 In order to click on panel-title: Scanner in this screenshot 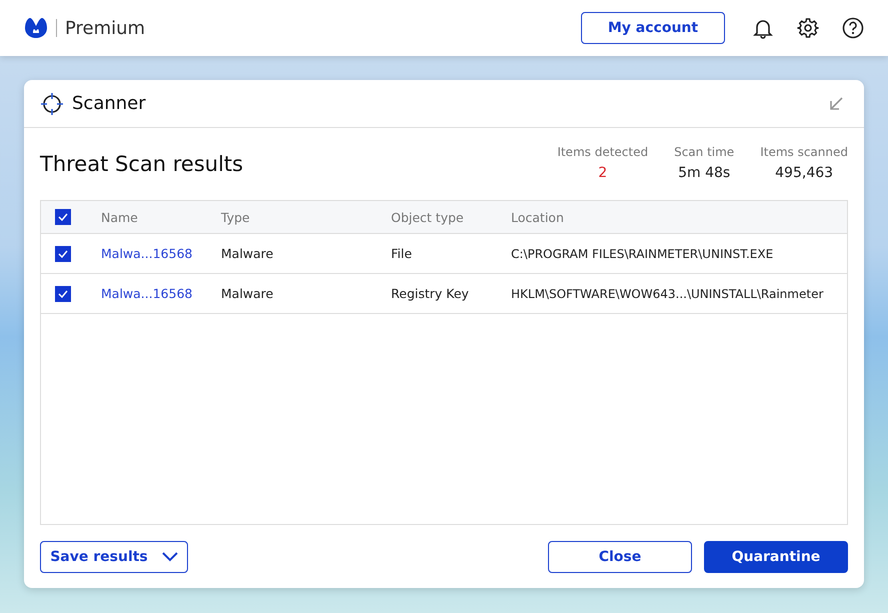, I will do `click(109, 103)`.